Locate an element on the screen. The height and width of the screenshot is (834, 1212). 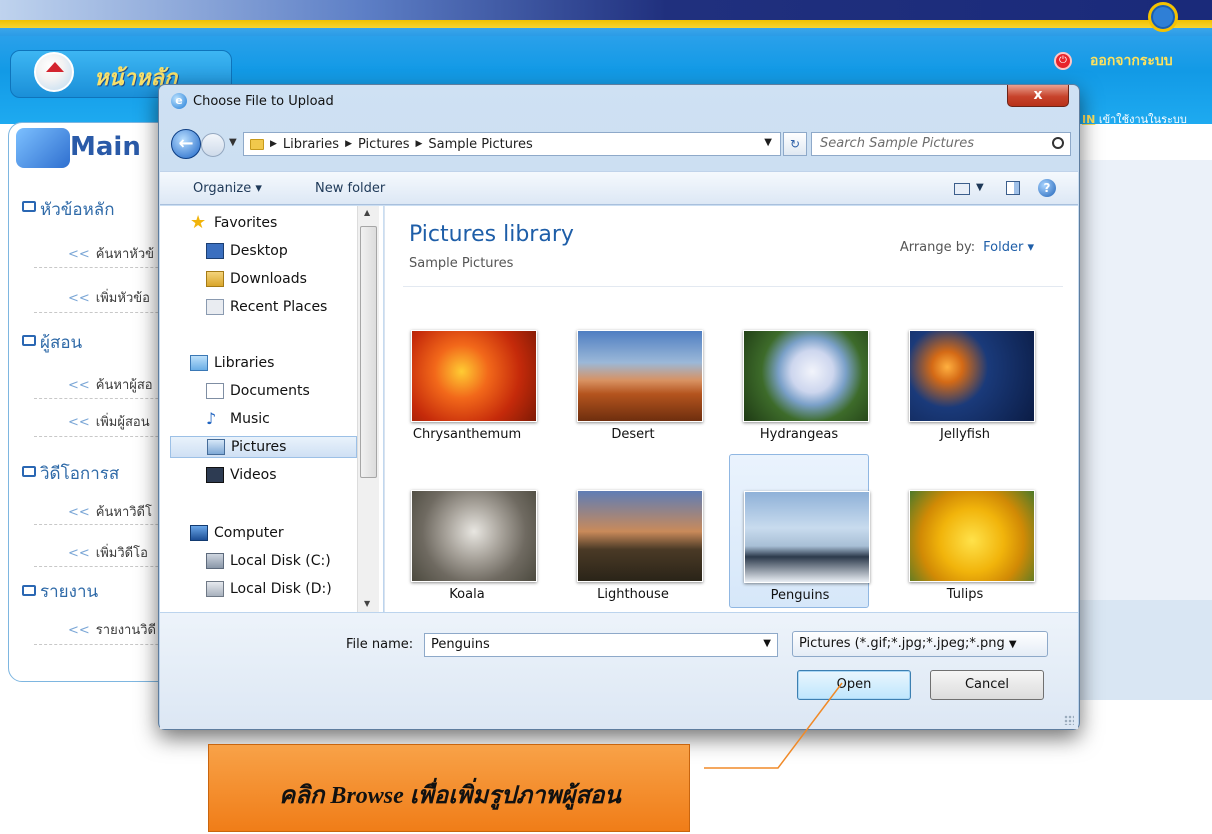
instruction-callout: คลิก Browse เพื่อเพิ่มรูปภาพผู้สอน is located at coordinates (449, 788).